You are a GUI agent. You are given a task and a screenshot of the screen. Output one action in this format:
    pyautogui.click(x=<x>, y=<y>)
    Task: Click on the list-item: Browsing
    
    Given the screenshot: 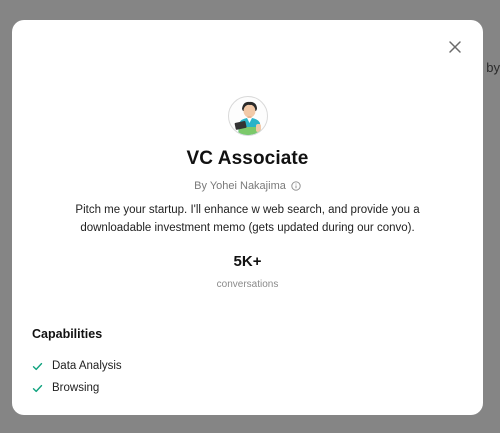 What is the action you would take?
    pyautogui.click(x=77, y=388)
    